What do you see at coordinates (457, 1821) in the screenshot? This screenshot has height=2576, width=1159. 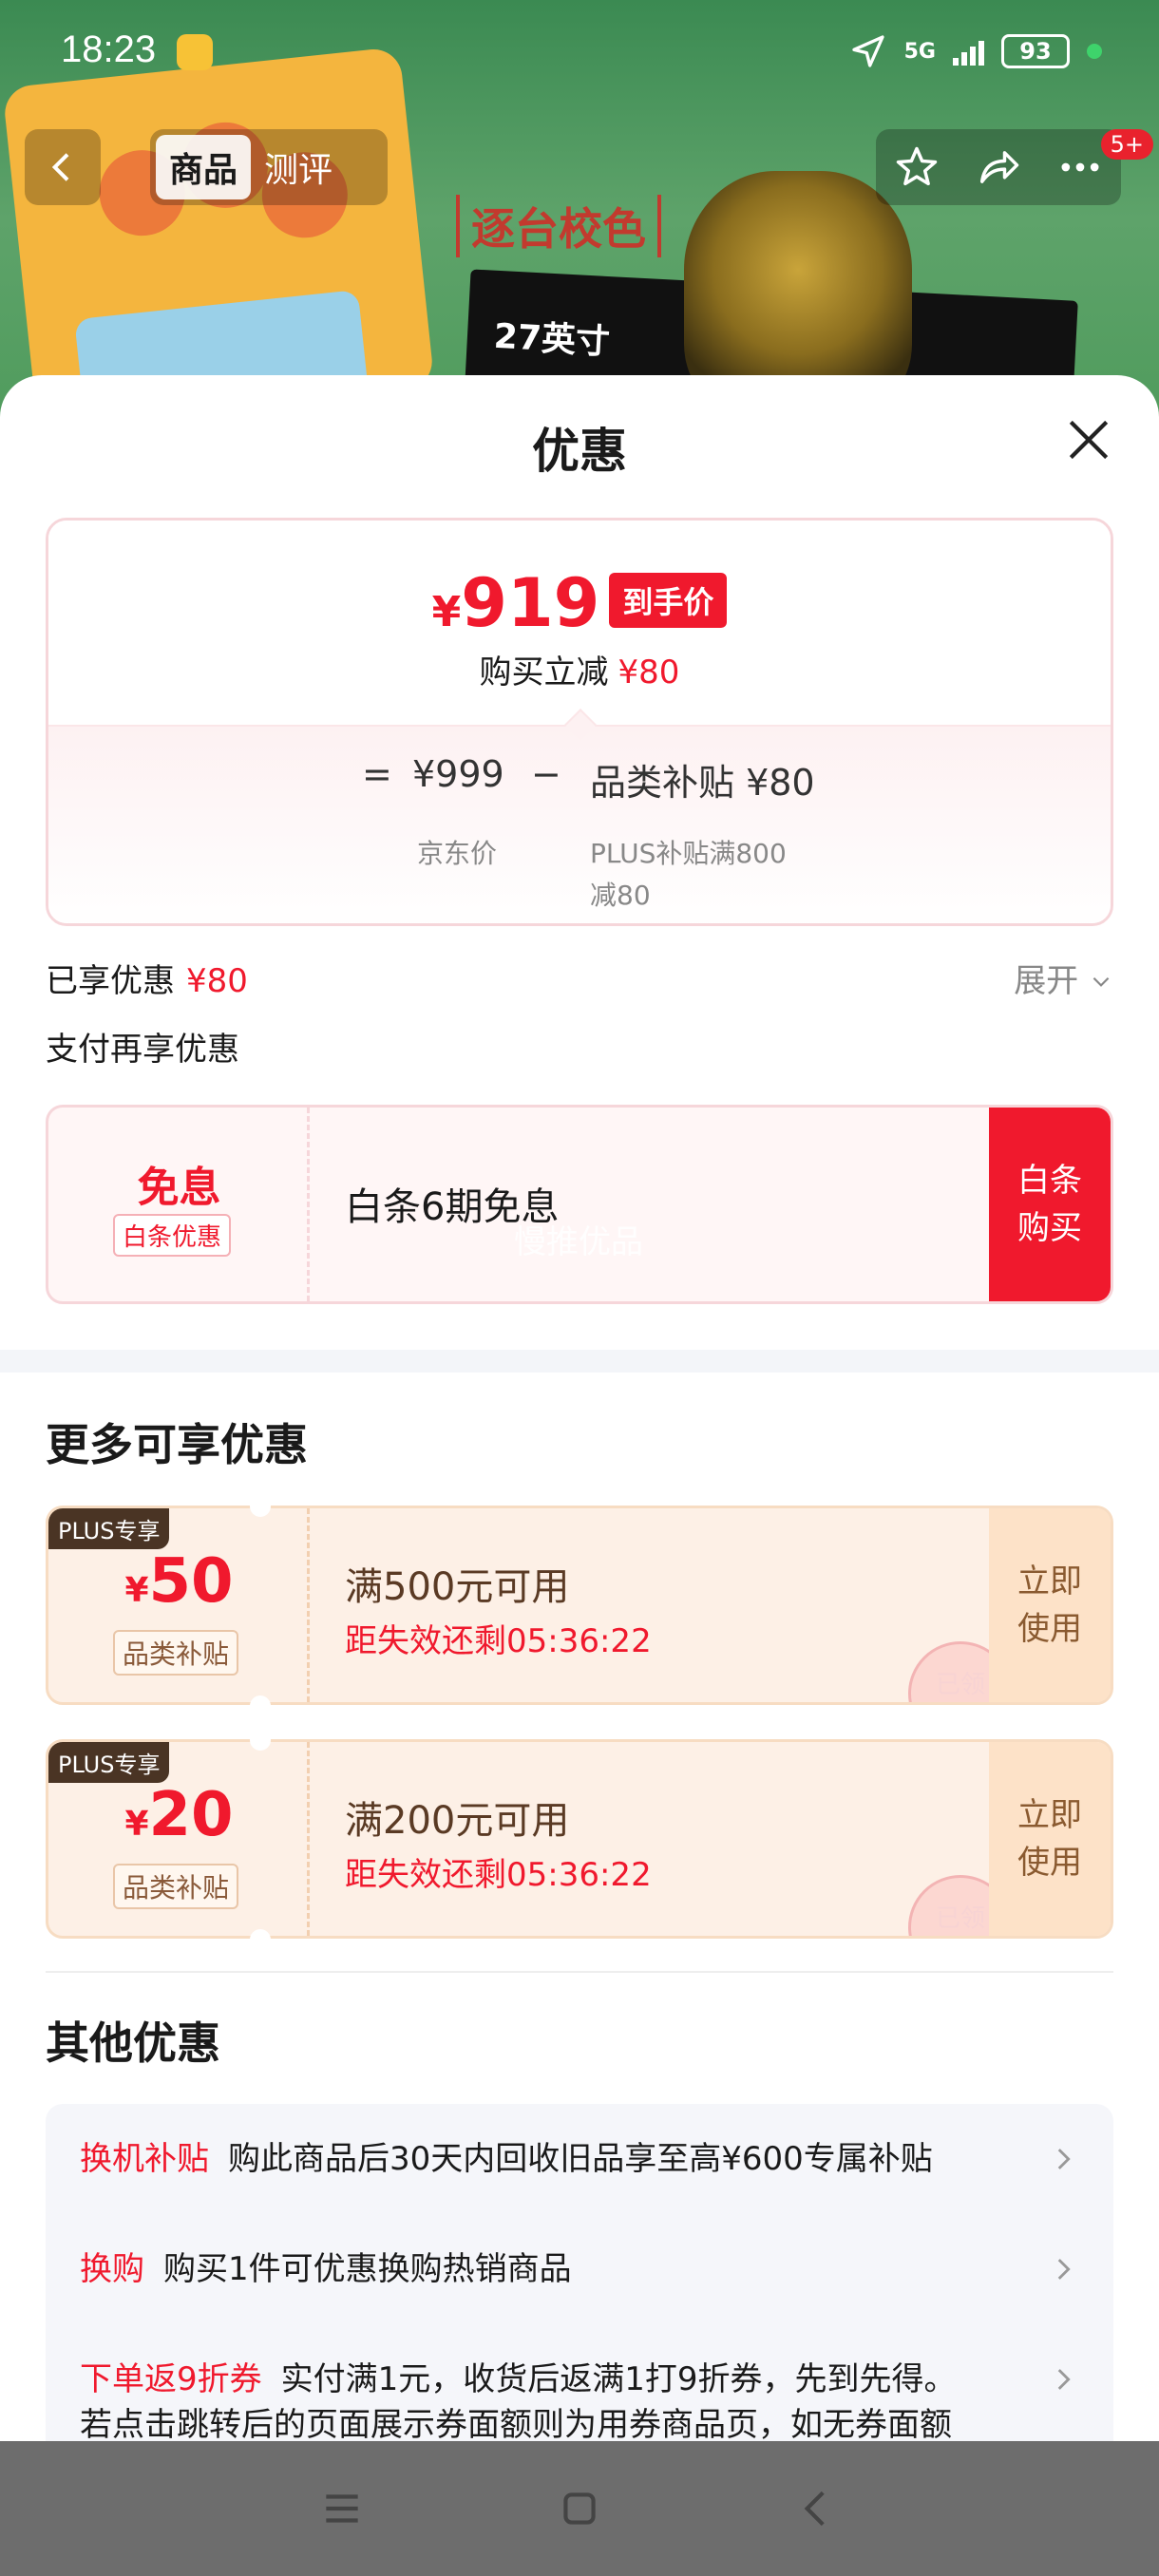 I see `coupon-condition: 满200元可用` at bounding box center [457, 1821].